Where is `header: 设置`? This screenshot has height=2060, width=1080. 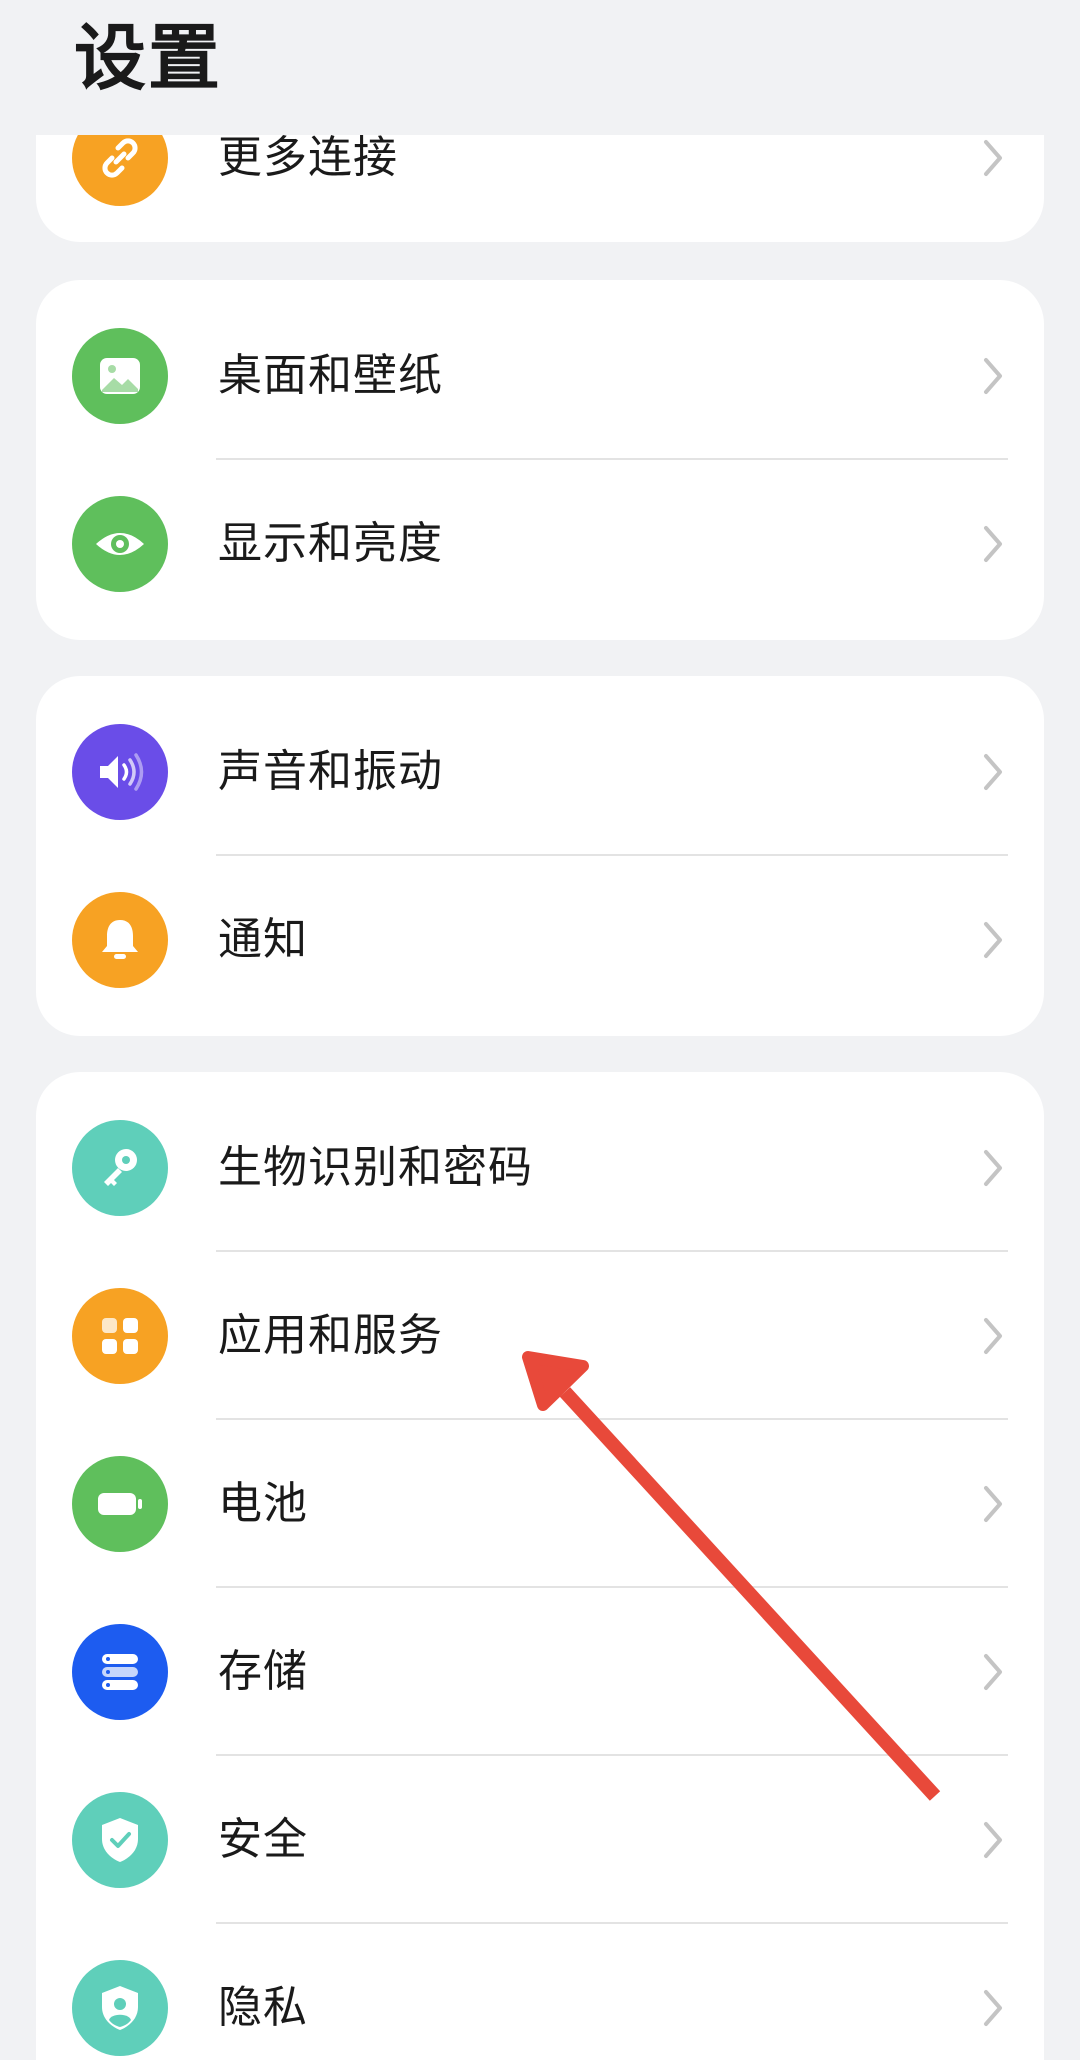 header: 设置 is located at coordinates (540, 67).